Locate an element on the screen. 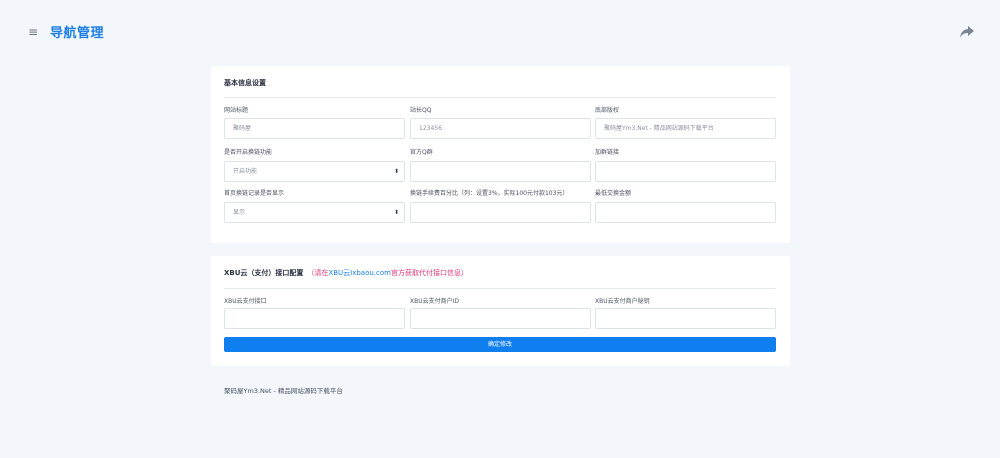 The height and width of the screenshot is (458, 1000). copyright-input: 聚码屋Ym3.Net - 精品网站源码下载平台 is located at coordinates (685, 128).